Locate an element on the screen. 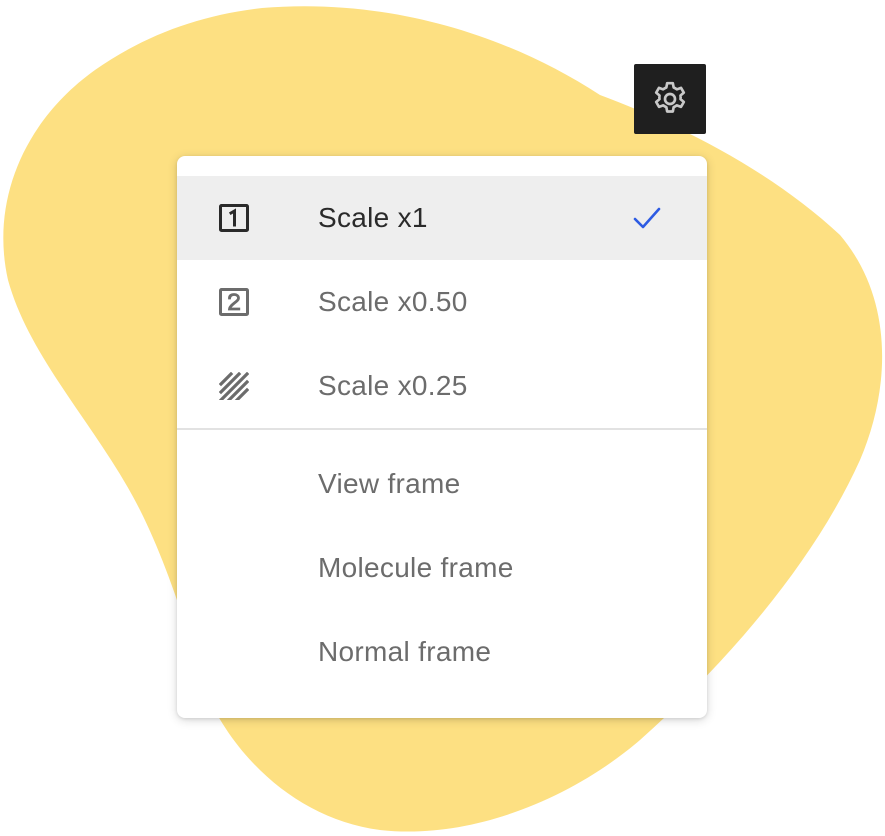 The image size is (885, 836). menu-item-label: View frame is located at coordinates (389, 483).